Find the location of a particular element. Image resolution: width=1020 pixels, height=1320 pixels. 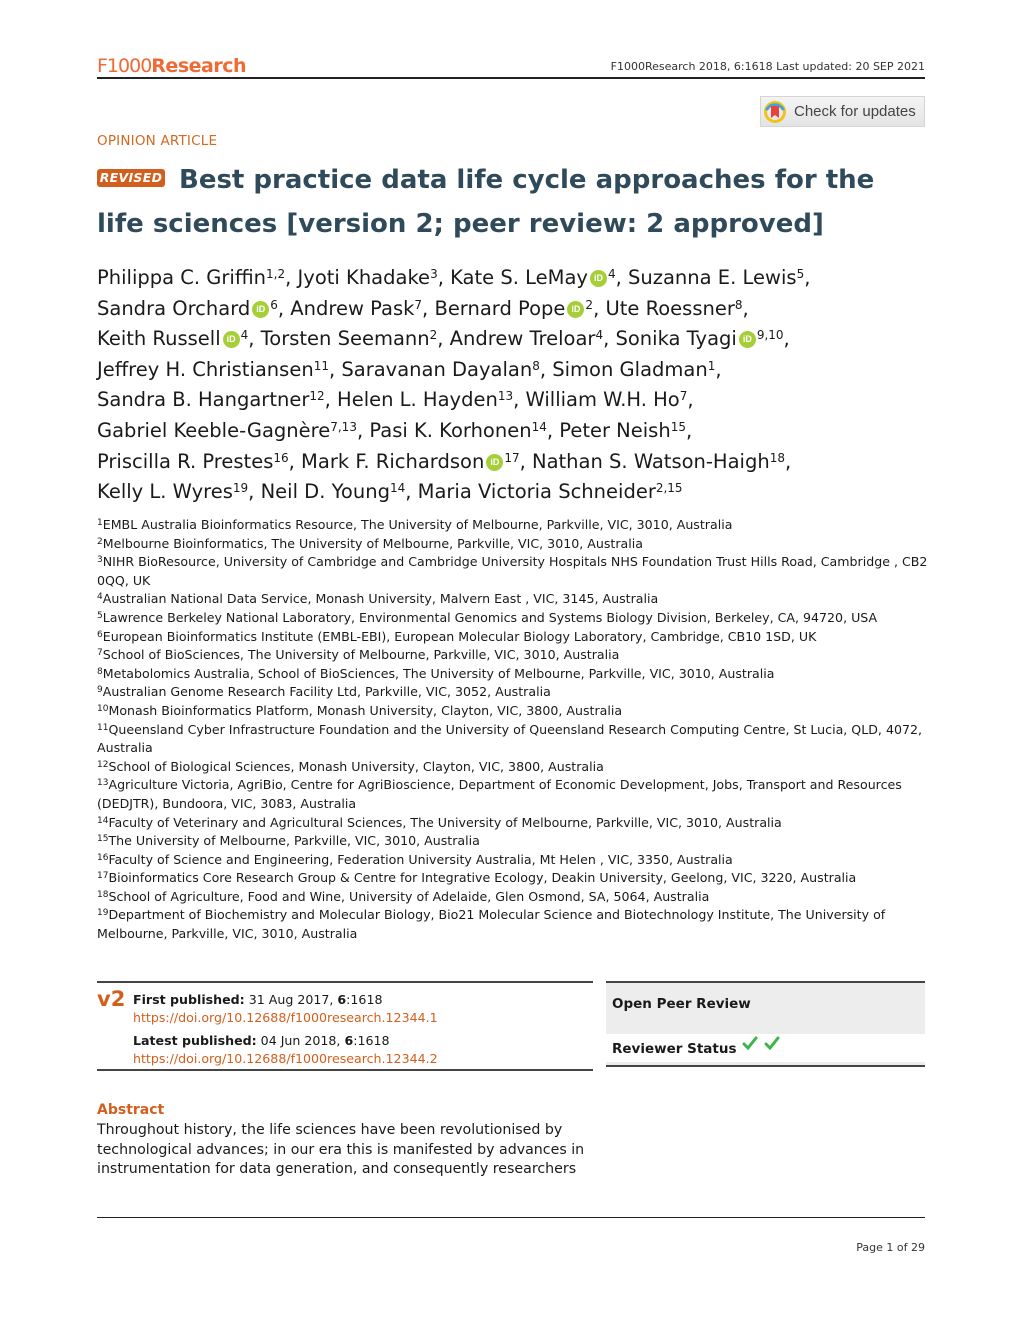

author-name: Kelly L. Wyres is located at coordinates (165, 492).